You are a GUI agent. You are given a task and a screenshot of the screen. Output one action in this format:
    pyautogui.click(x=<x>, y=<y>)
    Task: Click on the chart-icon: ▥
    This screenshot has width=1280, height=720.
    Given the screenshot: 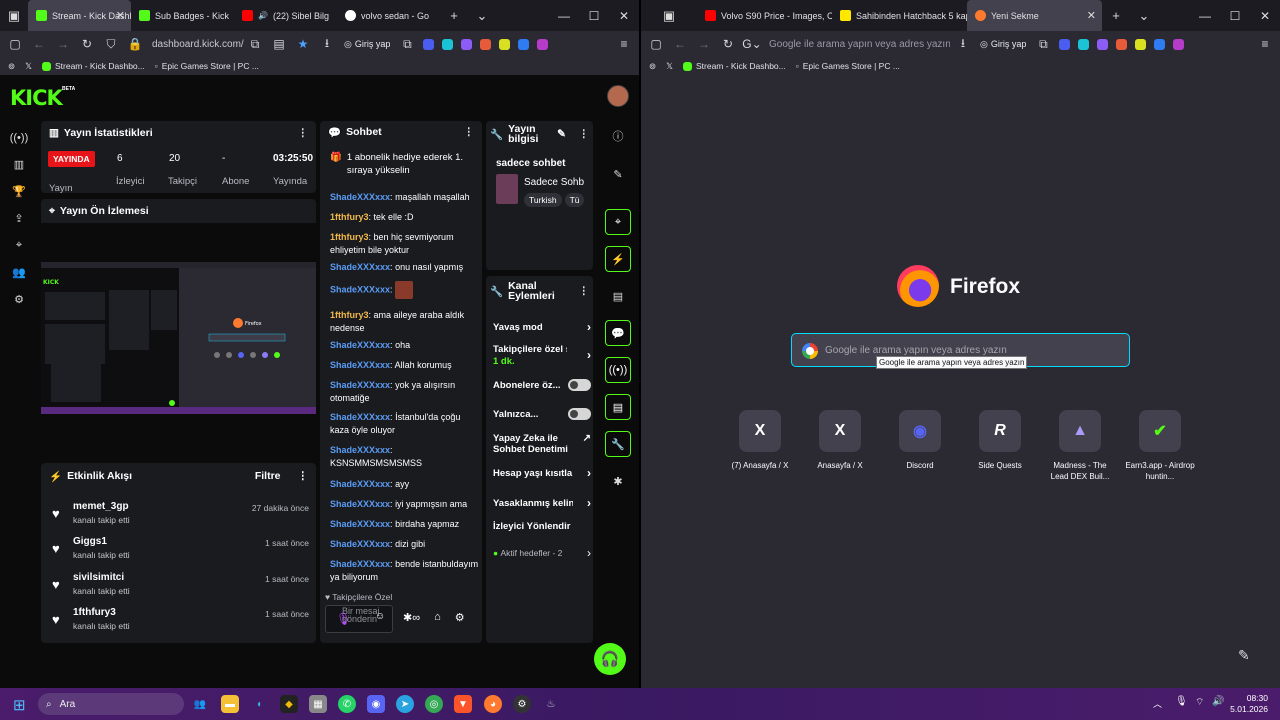 What is the action you would take?
    pyautogui.click(x=19, y=164)
    